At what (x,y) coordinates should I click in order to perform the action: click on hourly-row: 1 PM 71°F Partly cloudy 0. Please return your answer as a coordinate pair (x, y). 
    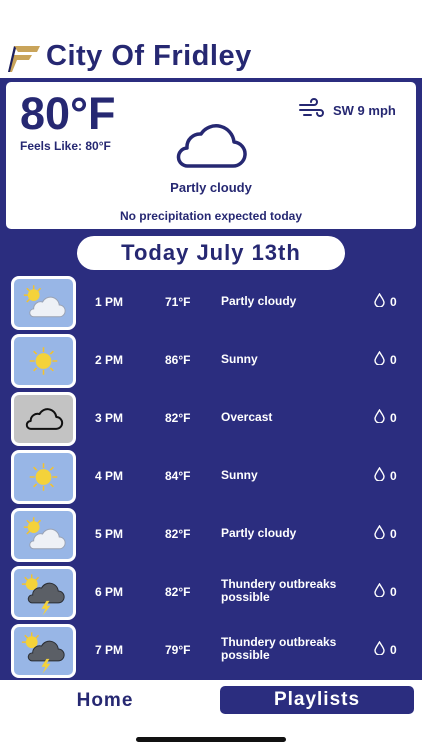
    Looking at the image, I should click on (211, 303).